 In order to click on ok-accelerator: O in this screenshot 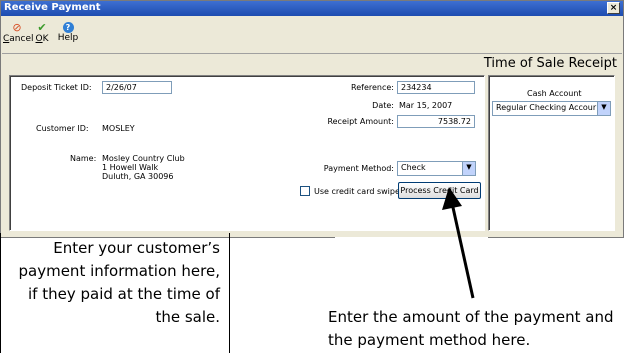, I will do `click(39, 39)`.